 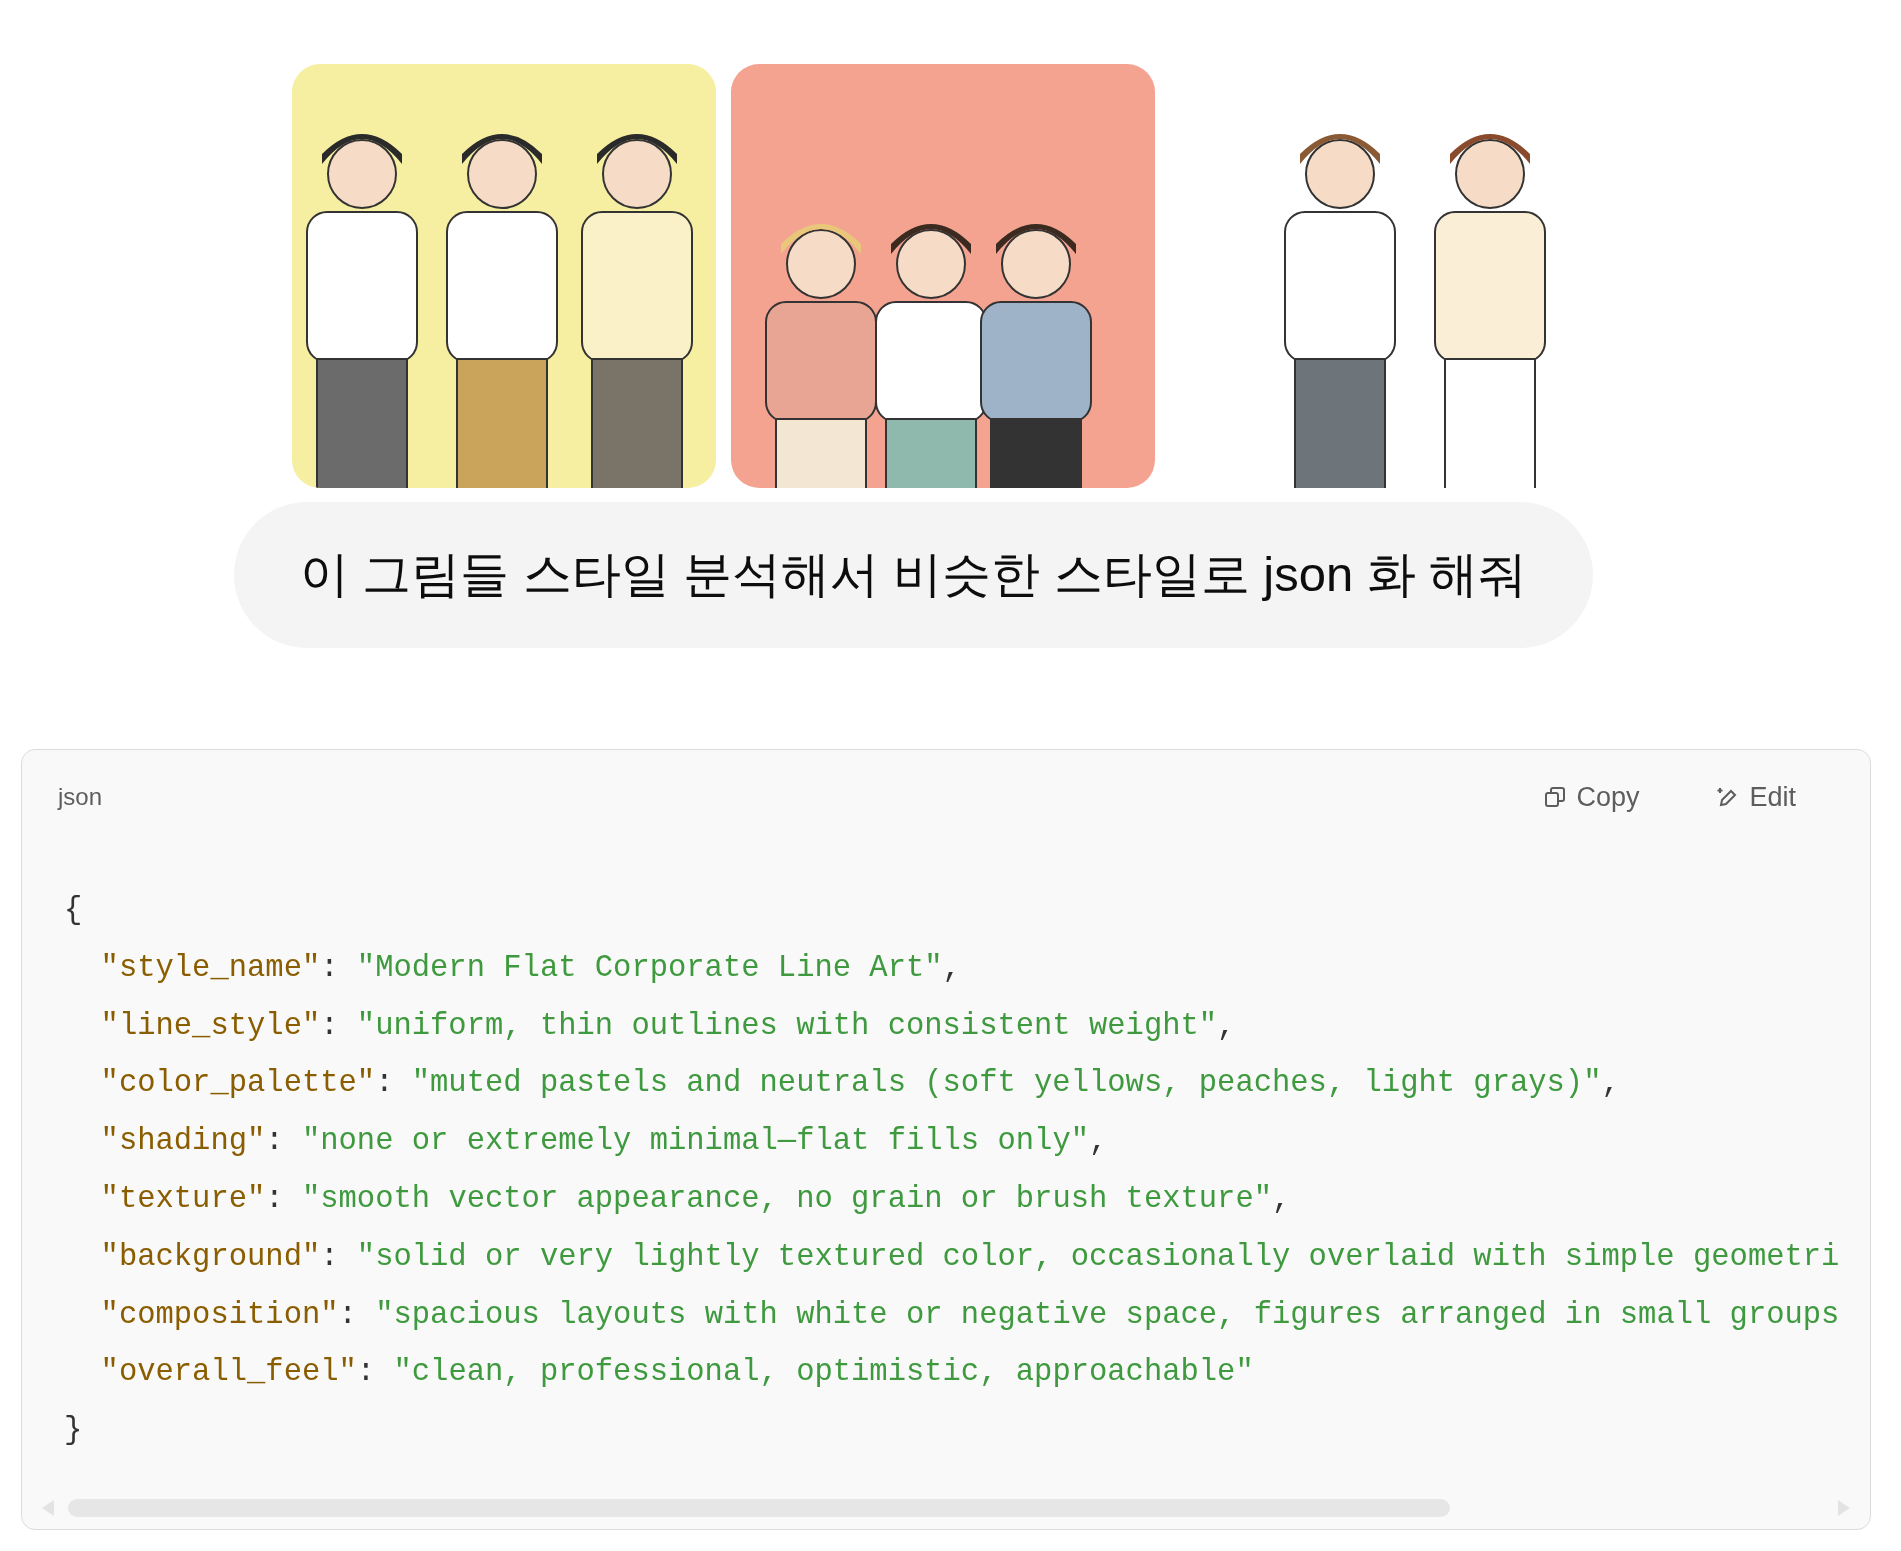 I want to click on code-line: "composition": "spacious layouts with white or negative space, figures arranged in small groups, so click(x=970, y=1315).